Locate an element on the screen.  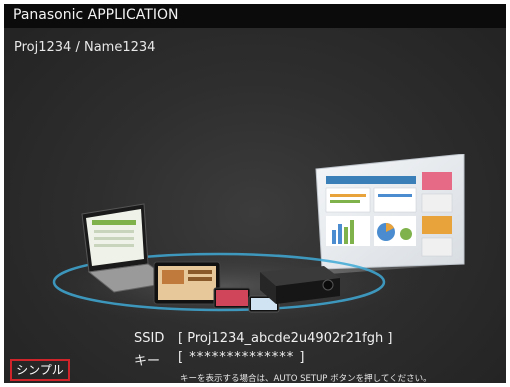
project-name: Proj1234 / Name1234 is located at coordinates (85, 47).